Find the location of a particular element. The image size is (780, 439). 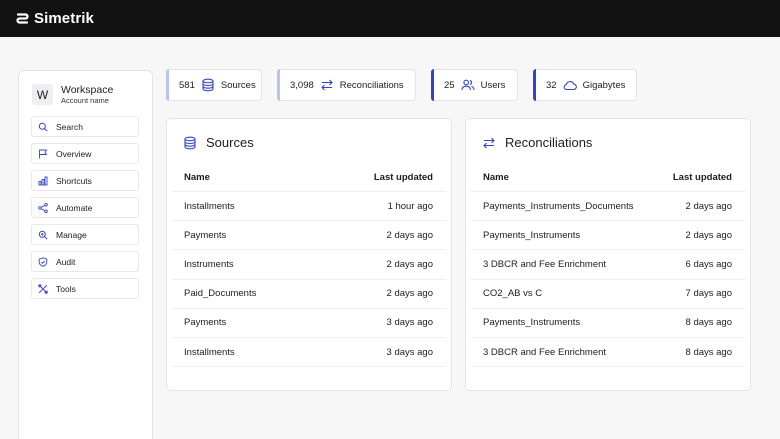

sidebar-item-overview: Overview is located at coordinates (85, 153).